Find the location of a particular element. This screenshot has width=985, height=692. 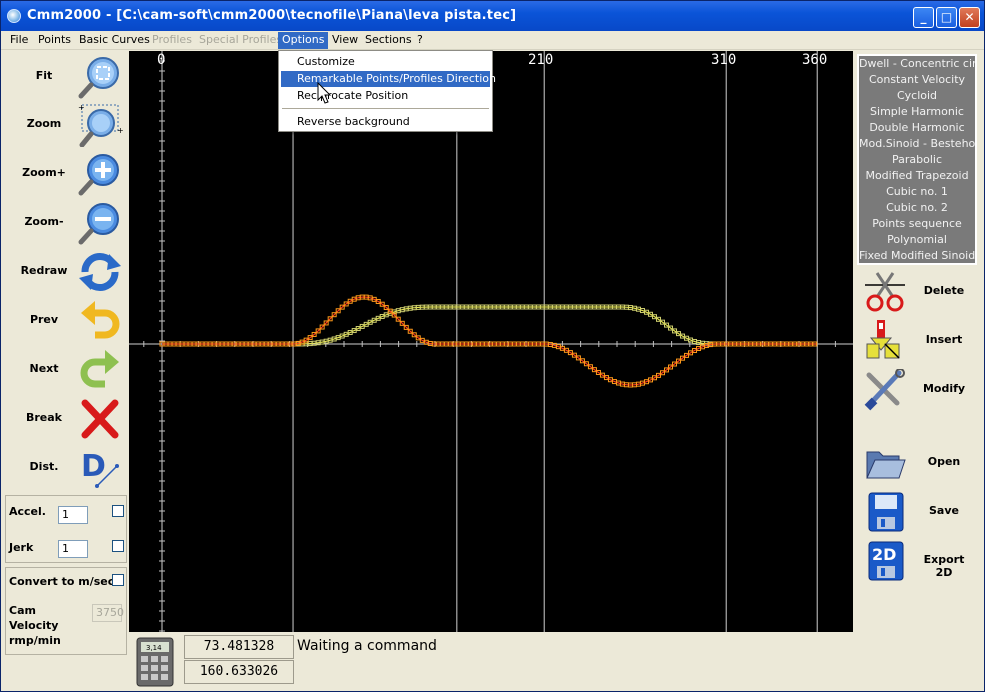

svg-text: 2D is located at coordinates (884, 554).